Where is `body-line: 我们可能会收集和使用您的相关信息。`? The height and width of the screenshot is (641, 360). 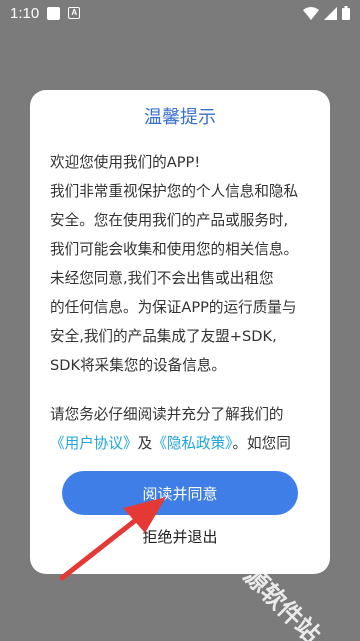
body-line: 我们可能会收集和使用您的相关信息。 is located at coordinates (174, 249).